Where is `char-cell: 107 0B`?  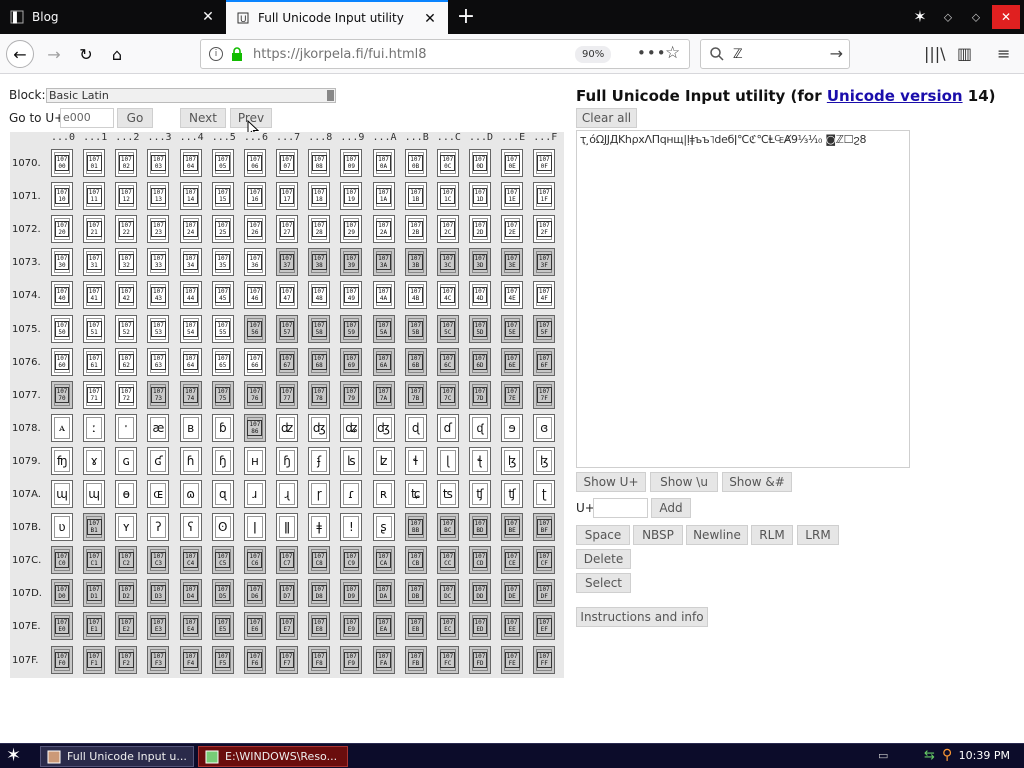
char-cell: 107 0B is located at coordinates (415, 163).